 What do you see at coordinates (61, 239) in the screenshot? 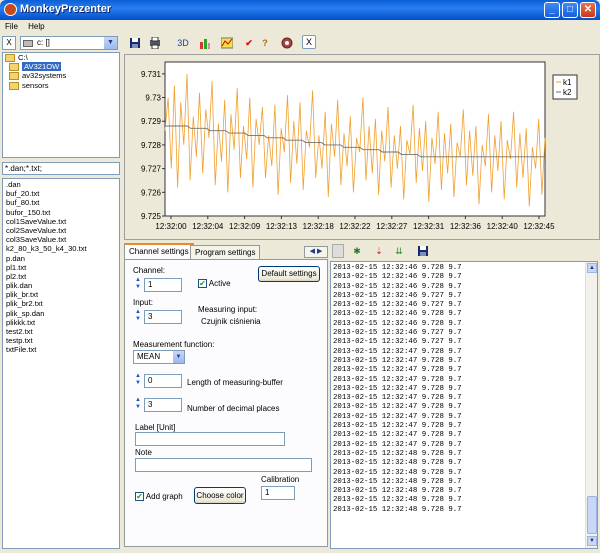
I see `file-list-item: col3SaveValue.txt` at bounding box center [61, 239].